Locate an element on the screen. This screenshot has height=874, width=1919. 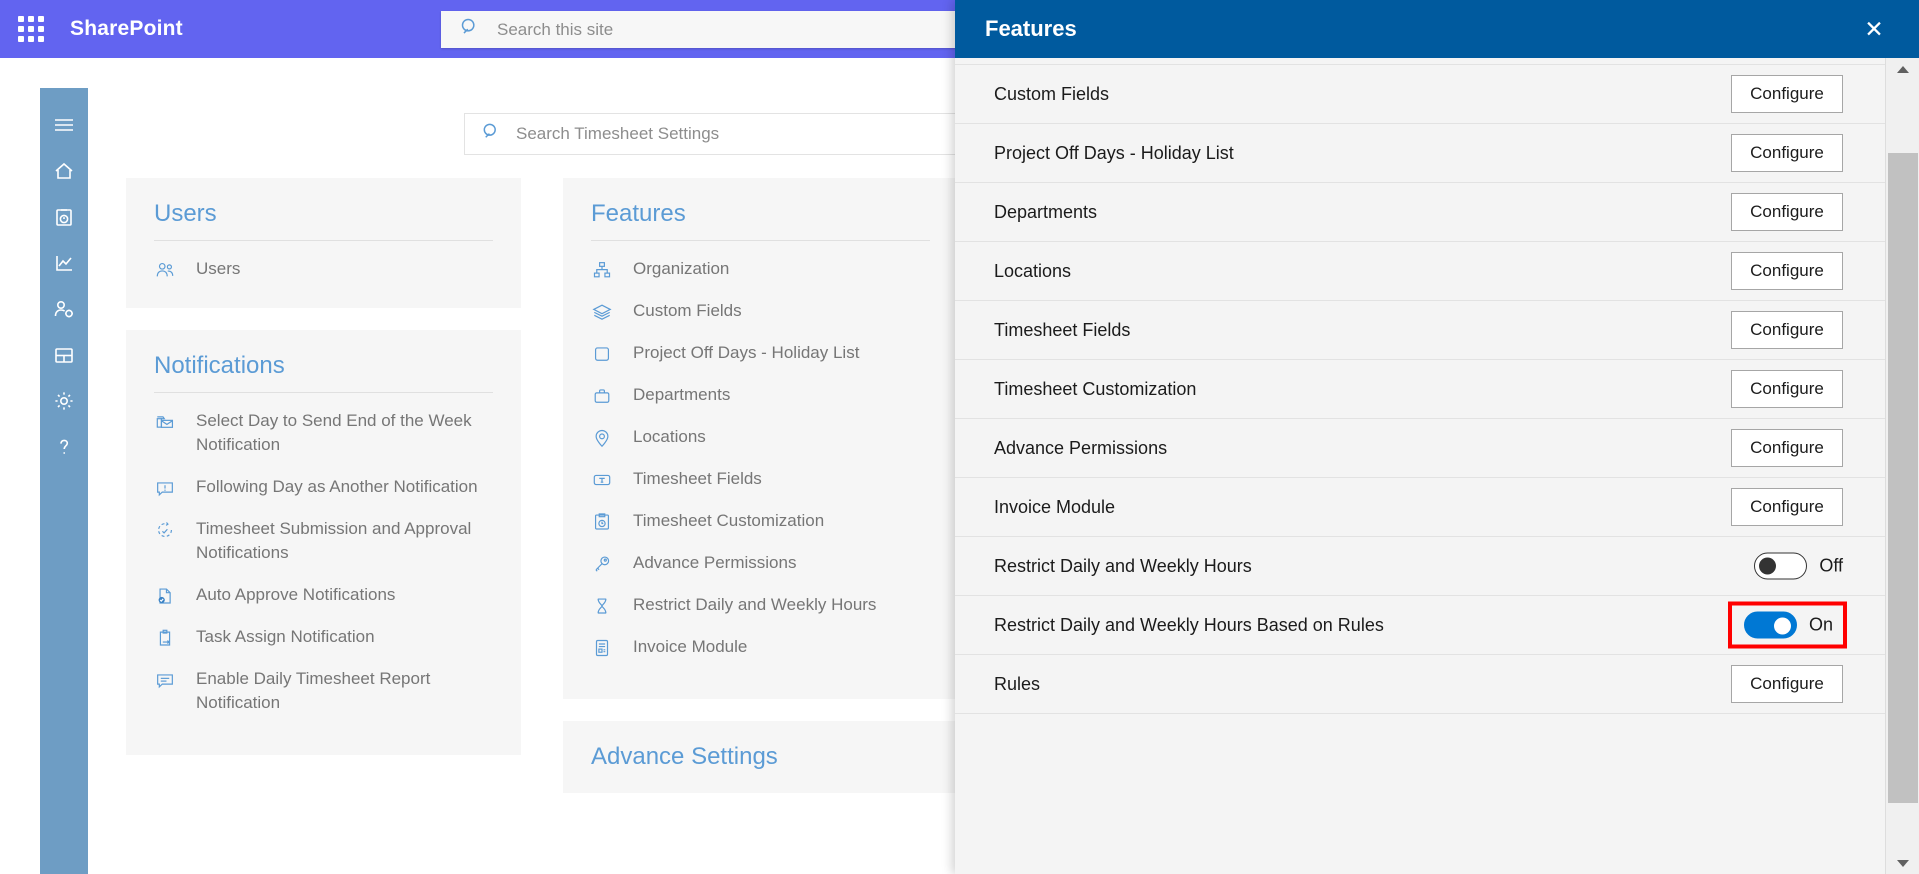
toggle-state-label: On is located at coordinates (1820, 624).